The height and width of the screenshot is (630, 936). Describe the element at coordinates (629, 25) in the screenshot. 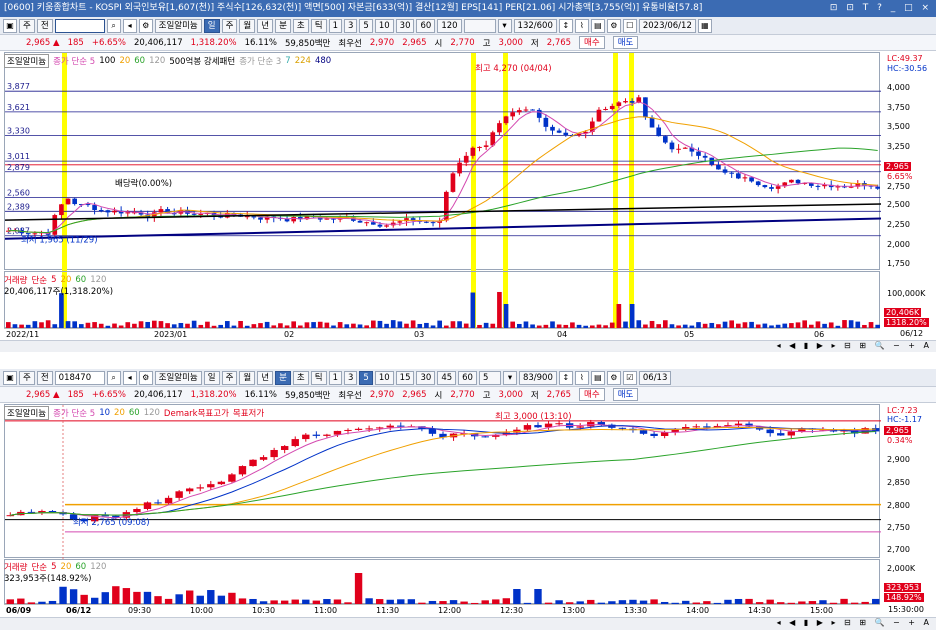

I see `checkbox-icon: ☐` at that location.